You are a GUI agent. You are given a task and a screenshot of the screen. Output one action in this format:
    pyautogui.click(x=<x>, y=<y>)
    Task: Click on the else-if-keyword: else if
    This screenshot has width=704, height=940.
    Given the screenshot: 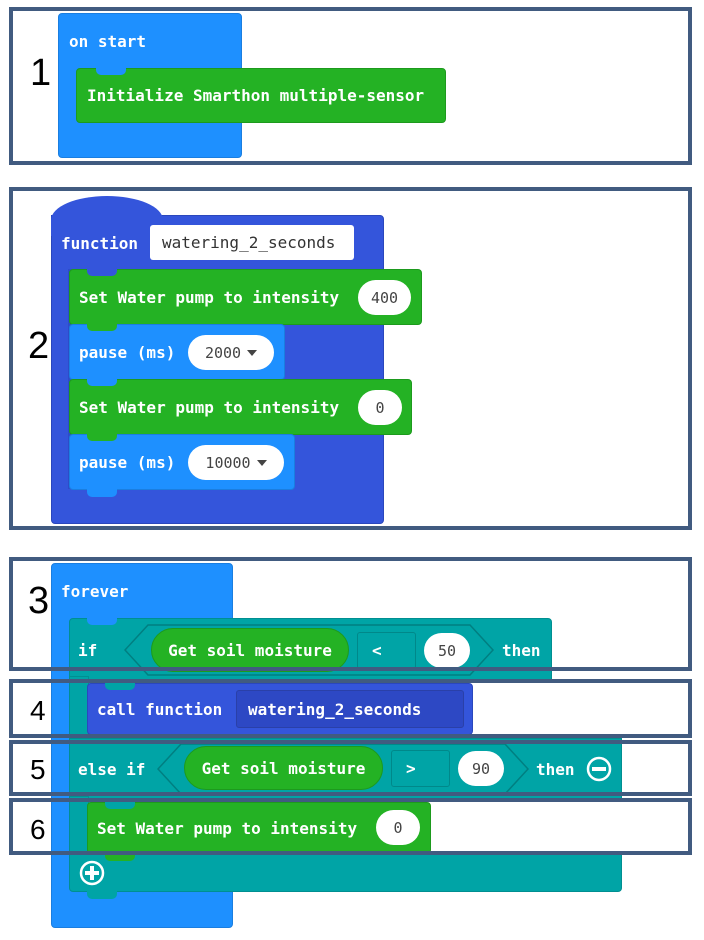 What is the action you would take?
    pyautogui.click(x=112, y=769)
    